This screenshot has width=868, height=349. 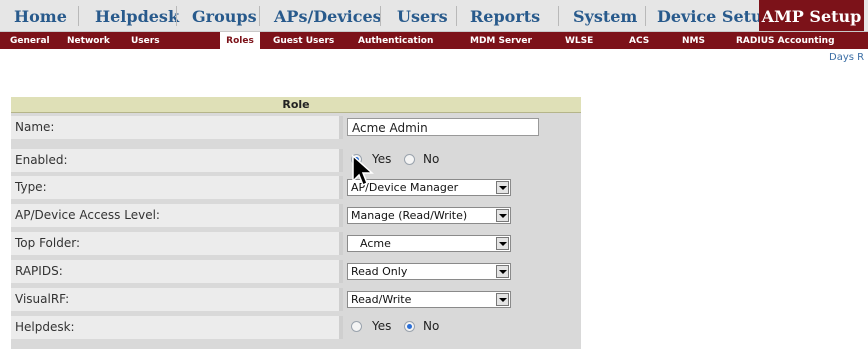 I want to click on row-helpdesk: Helpdesk: Yes No, so click(x=296, y=327).